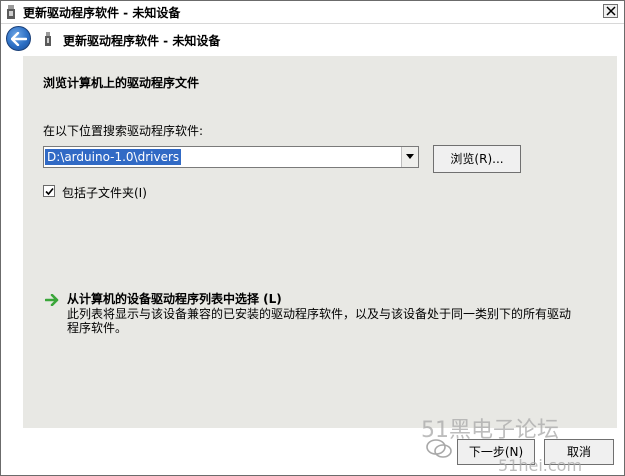 Image resolution: width=625 pixels, height=476 pixels. What do you see at coordinates (231, 157) in the screenshot?
I see `path-combobox: D:\arduino-1.0\drivers` at bounding box center [231, 157].